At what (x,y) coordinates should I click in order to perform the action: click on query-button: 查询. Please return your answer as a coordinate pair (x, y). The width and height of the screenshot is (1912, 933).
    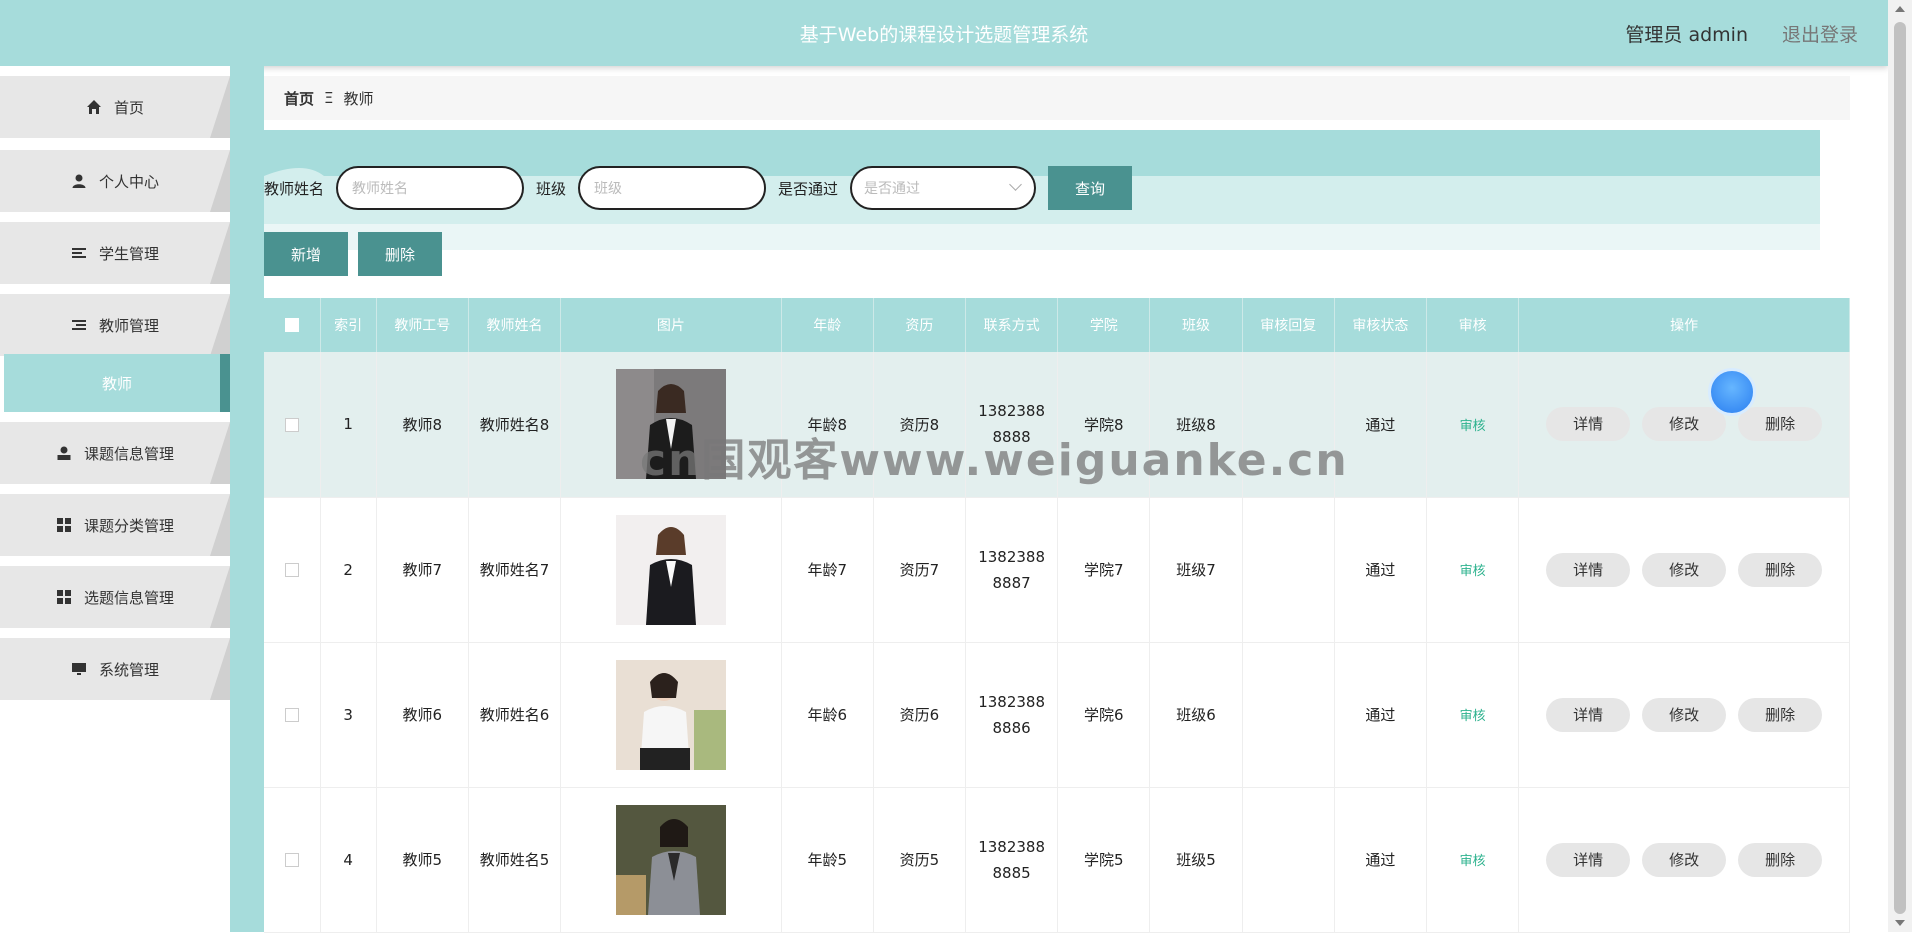
    Looking at the image, I should click on (1090, 188).